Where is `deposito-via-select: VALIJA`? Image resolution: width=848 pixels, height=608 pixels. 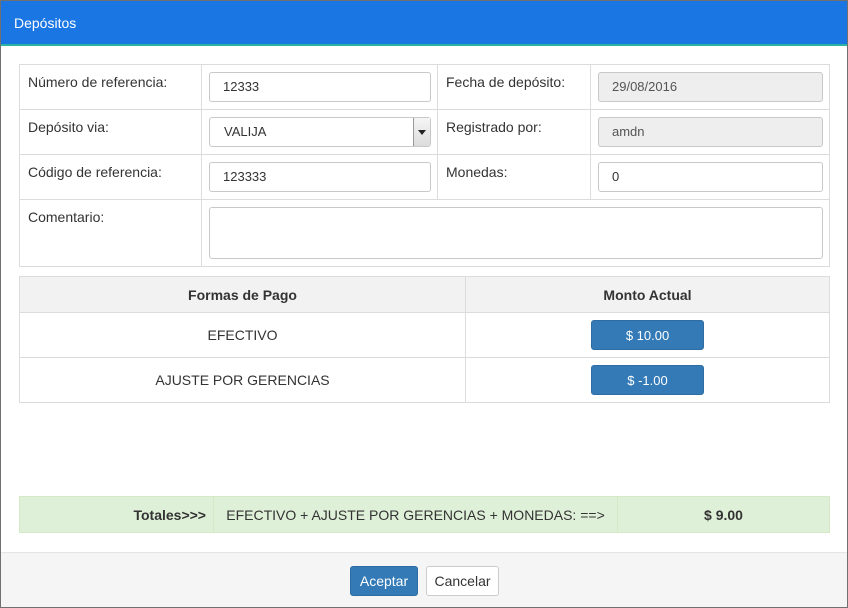
deposito-via-select: VALIJA is located at coordinates (320, 132).